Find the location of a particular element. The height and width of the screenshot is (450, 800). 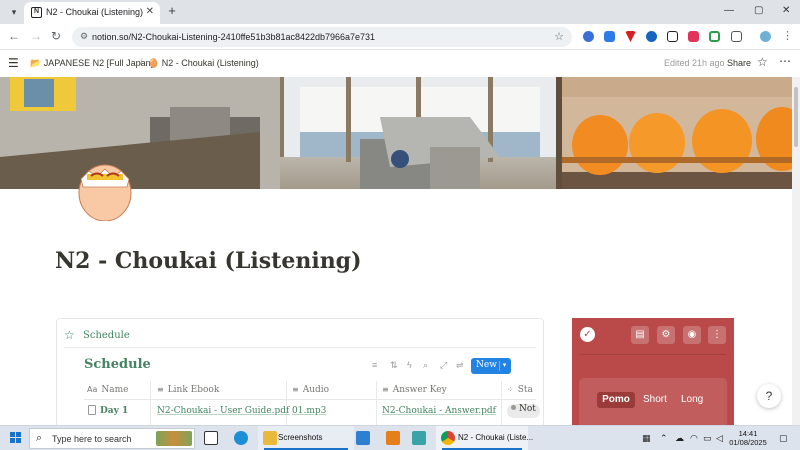

wifi-icon: ◠ is located at coordinates (694, 438).